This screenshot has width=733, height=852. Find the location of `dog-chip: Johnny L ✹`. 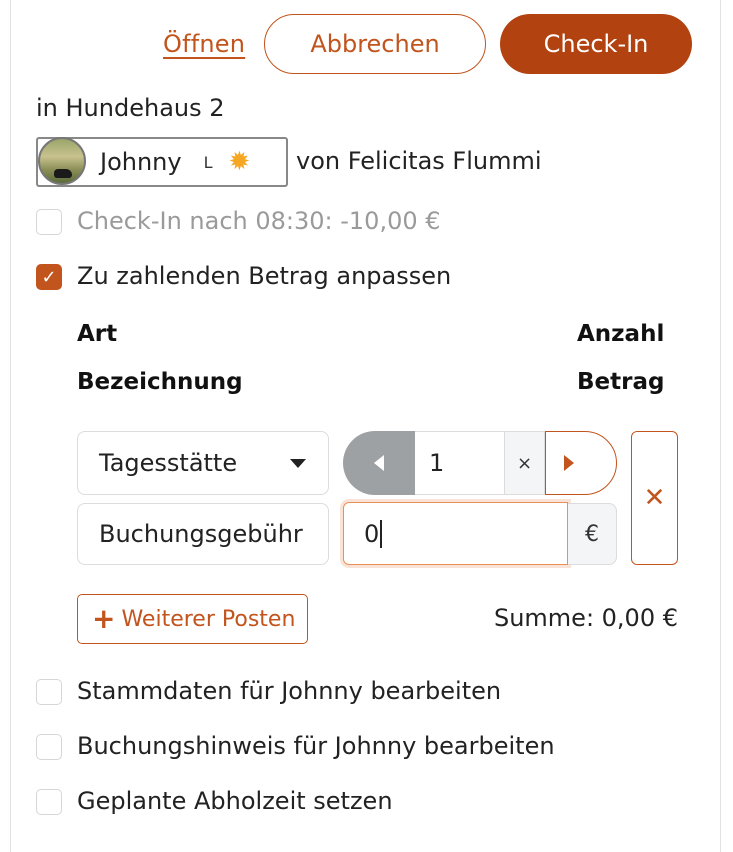

dog-chip: Johnny L ✹ is located at coordinates (162, 162).